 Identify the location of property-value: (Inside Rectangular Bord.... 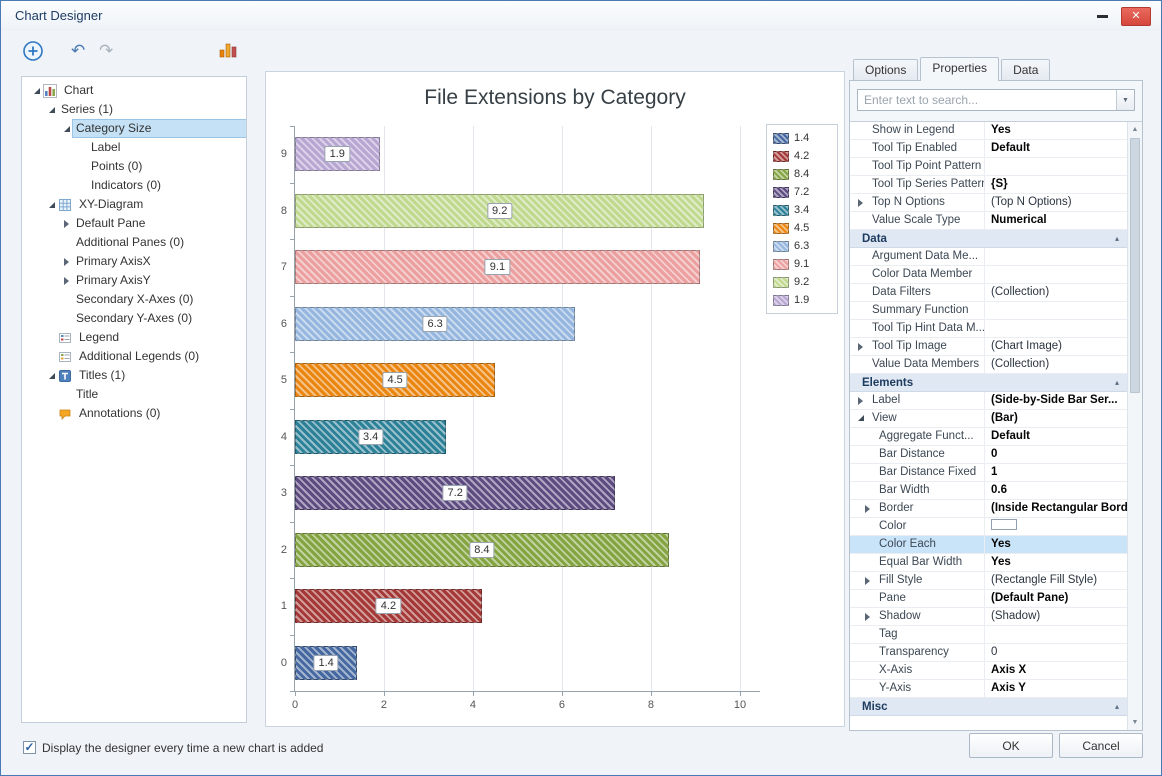
(1059, 508).